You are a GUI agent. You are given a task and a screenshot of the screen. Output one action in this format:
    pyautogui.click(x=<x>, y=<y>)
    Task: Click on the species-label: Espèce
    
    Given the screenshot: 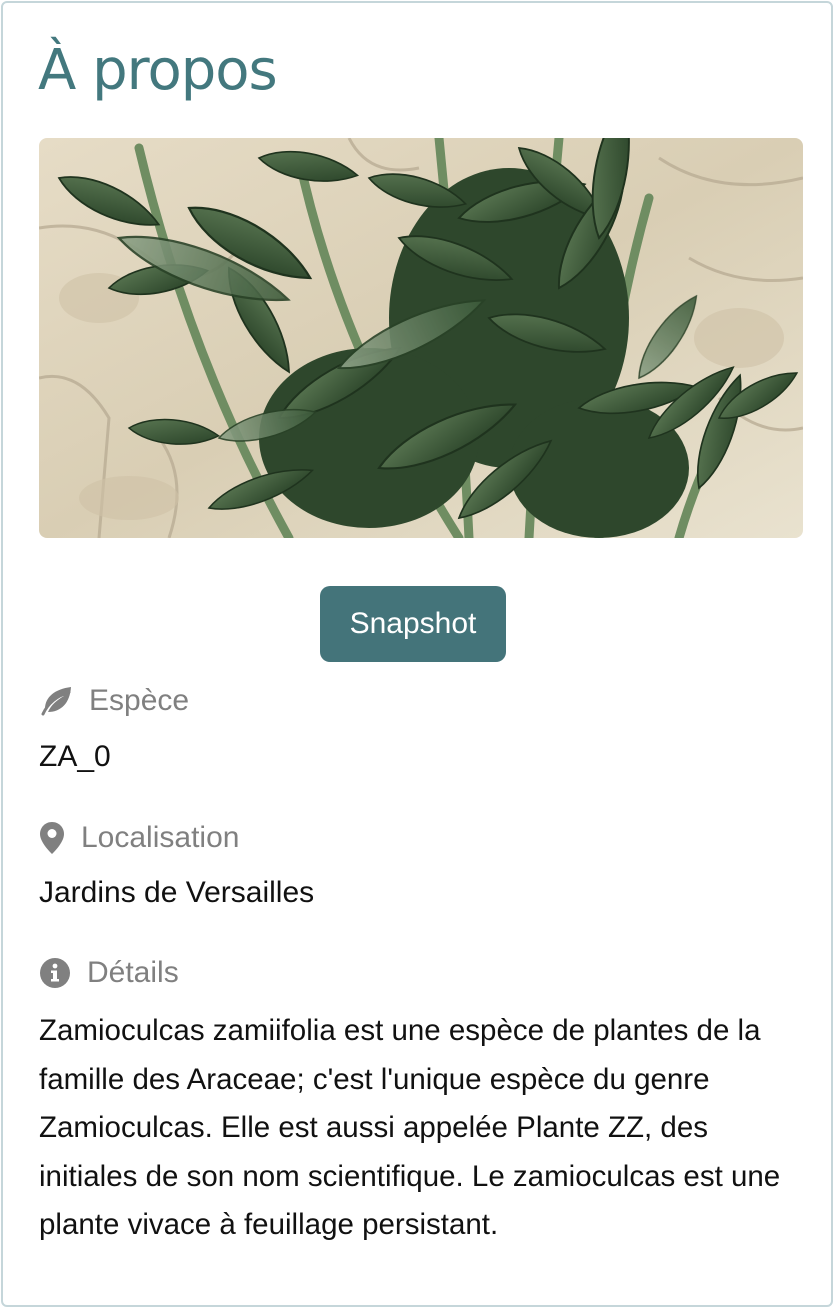 What is the action you would take?
    pyautogui.click(x=139, y=700)
    